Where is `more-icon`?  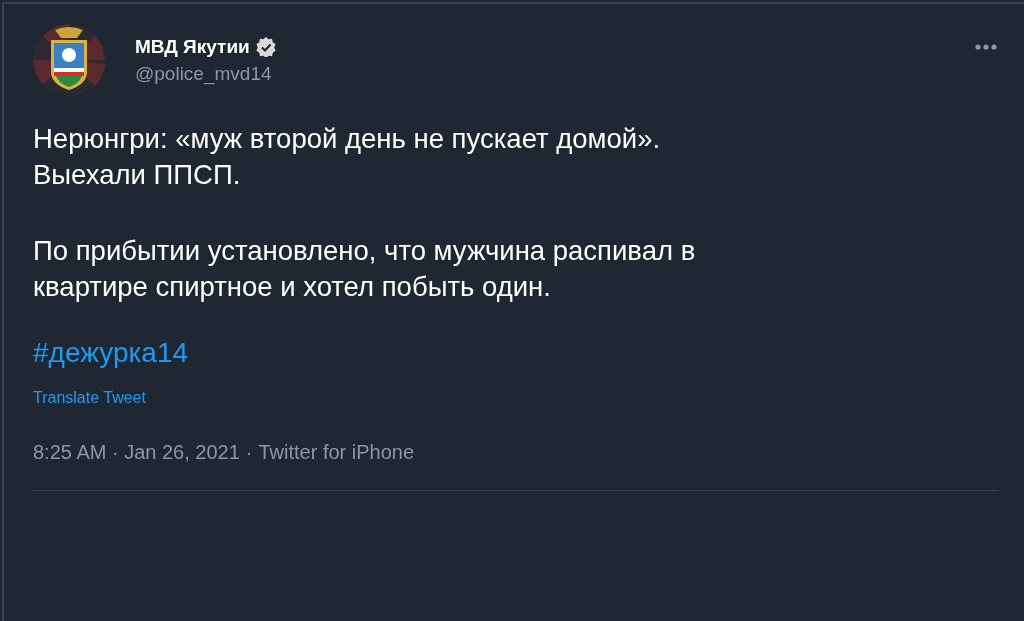
more-icon is located at coordinates (986, 47).